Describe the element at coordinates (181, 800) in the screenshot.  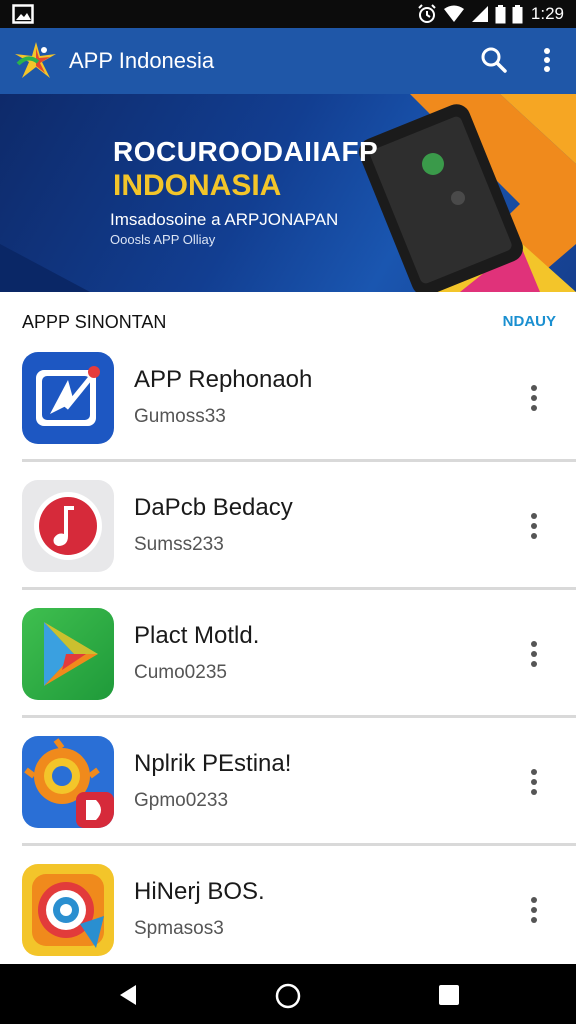
I see `app-subtitle: Gpmo0233` at that location.